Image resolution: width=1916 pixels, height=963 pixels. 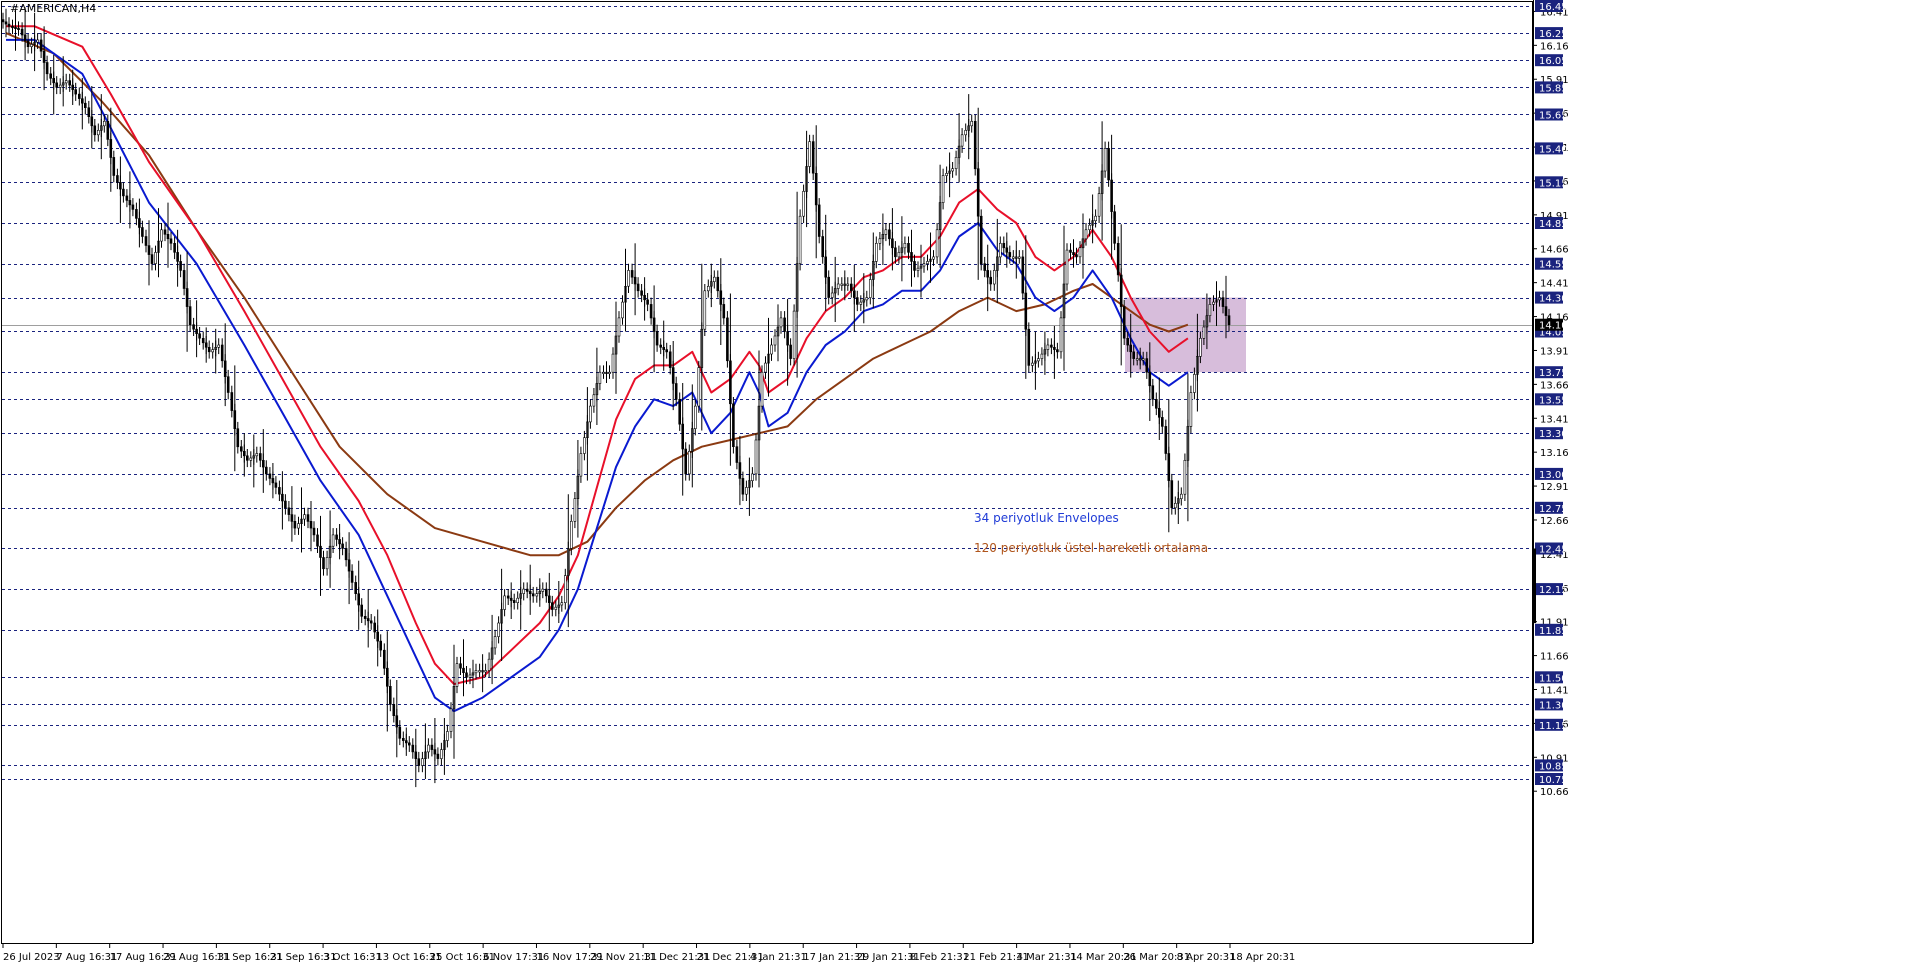 I want to click on level-badge-label: 16.45, so click(x=1553, y=7).